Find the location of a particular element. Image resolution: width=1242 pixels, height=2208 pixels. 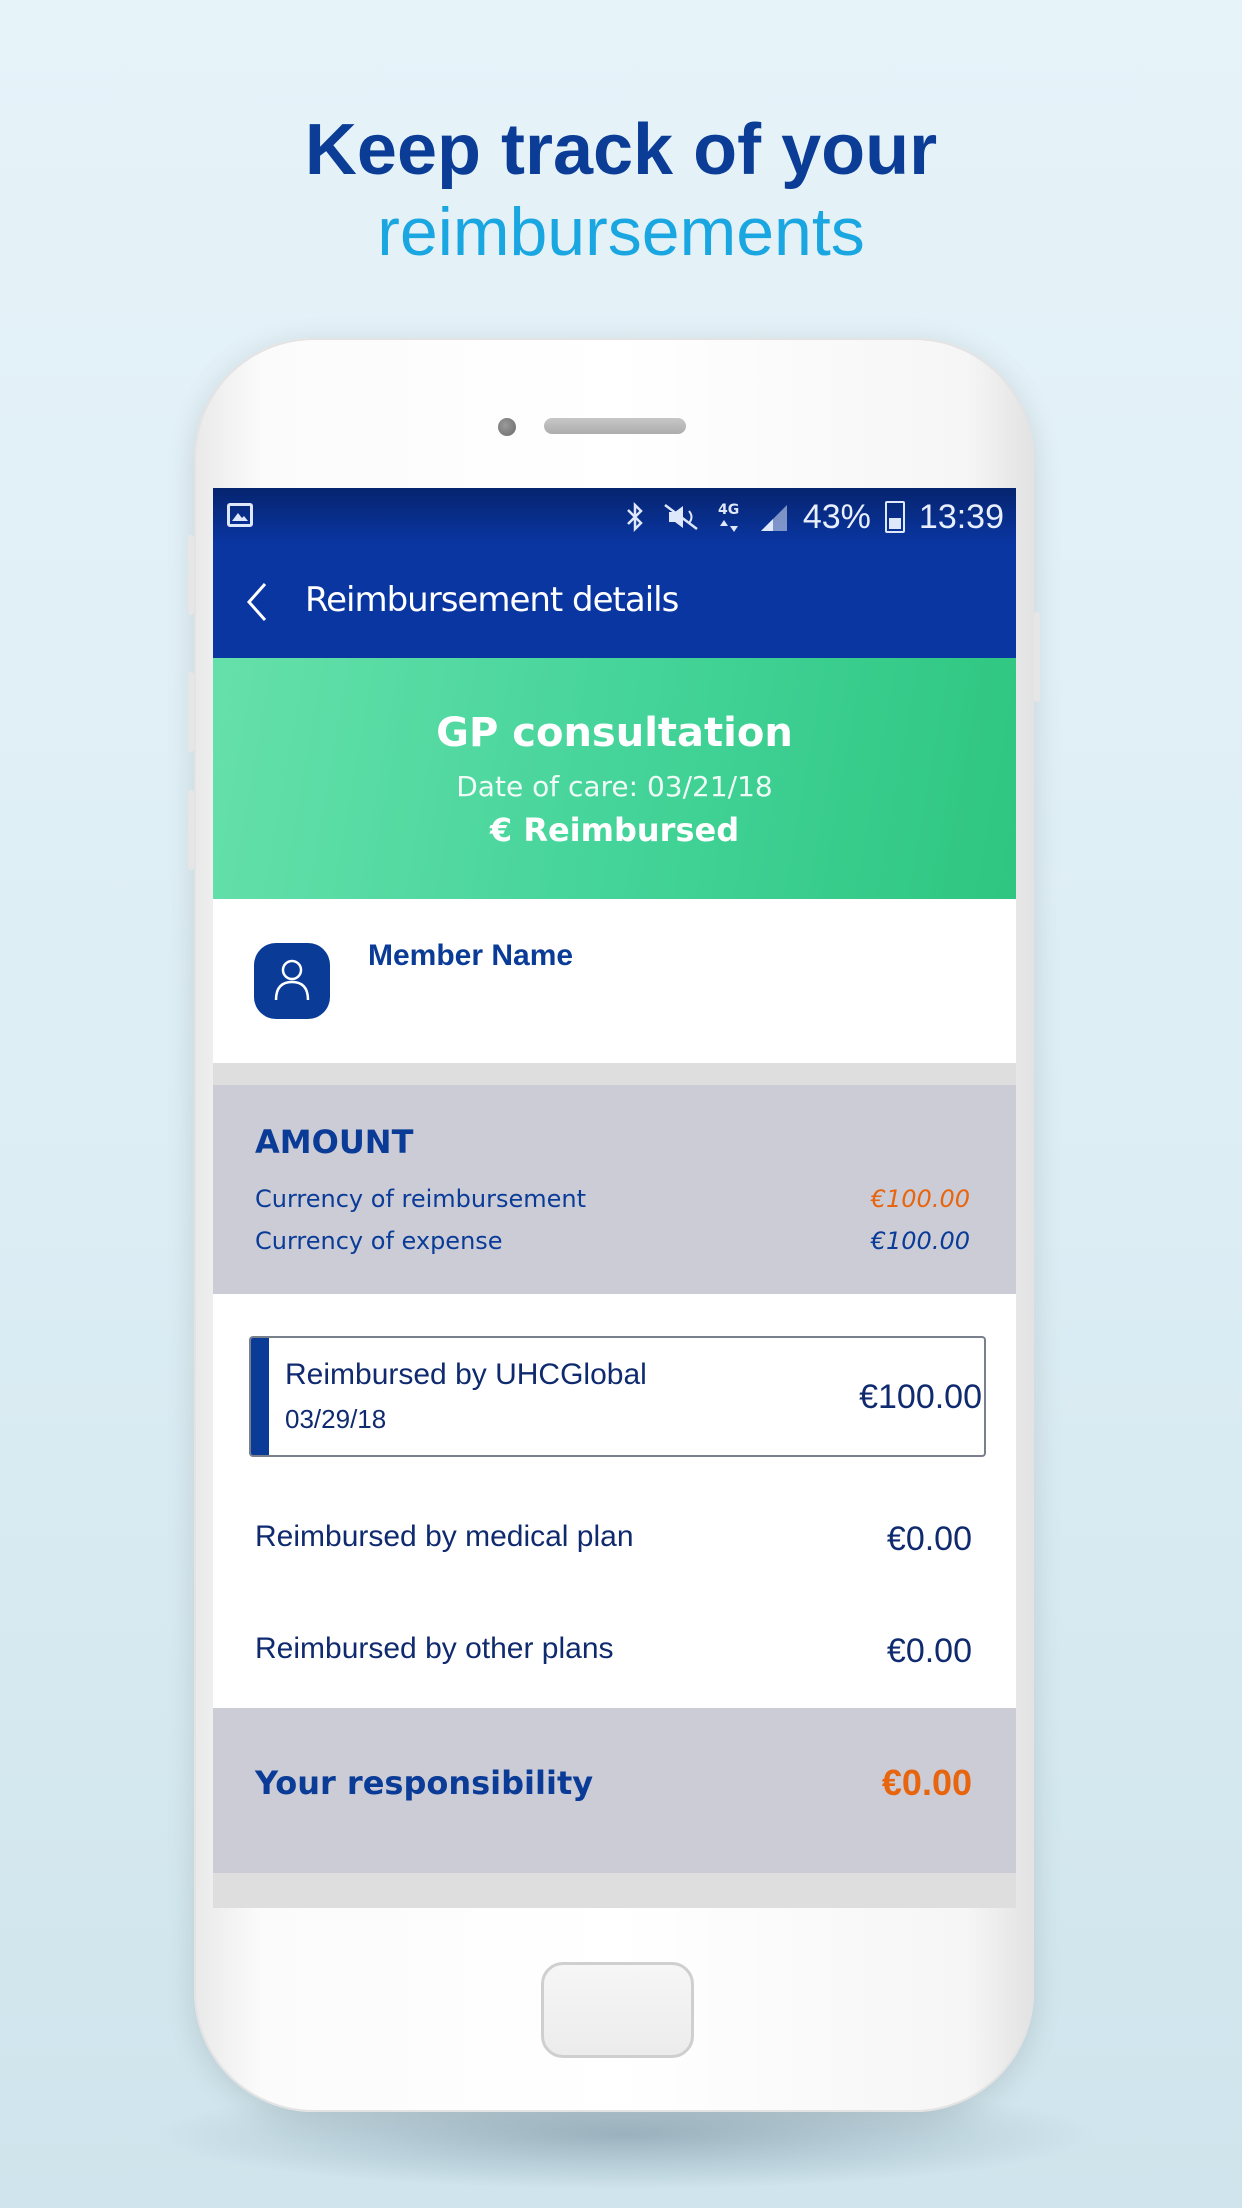

amount-title: AMOUNT is located at coordinates (334, 1142).